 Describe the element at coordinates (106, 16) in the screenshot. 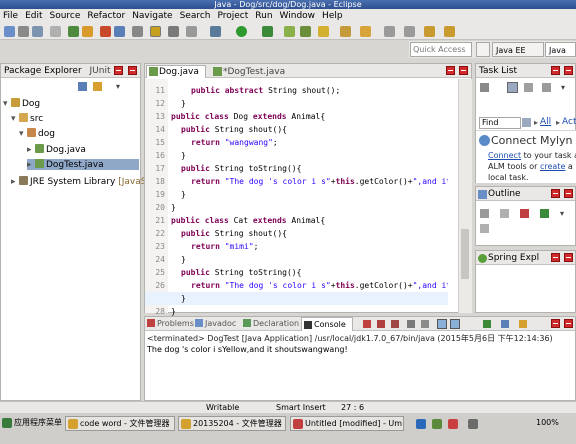

I see `menu-refactor: Refactor` at that location.